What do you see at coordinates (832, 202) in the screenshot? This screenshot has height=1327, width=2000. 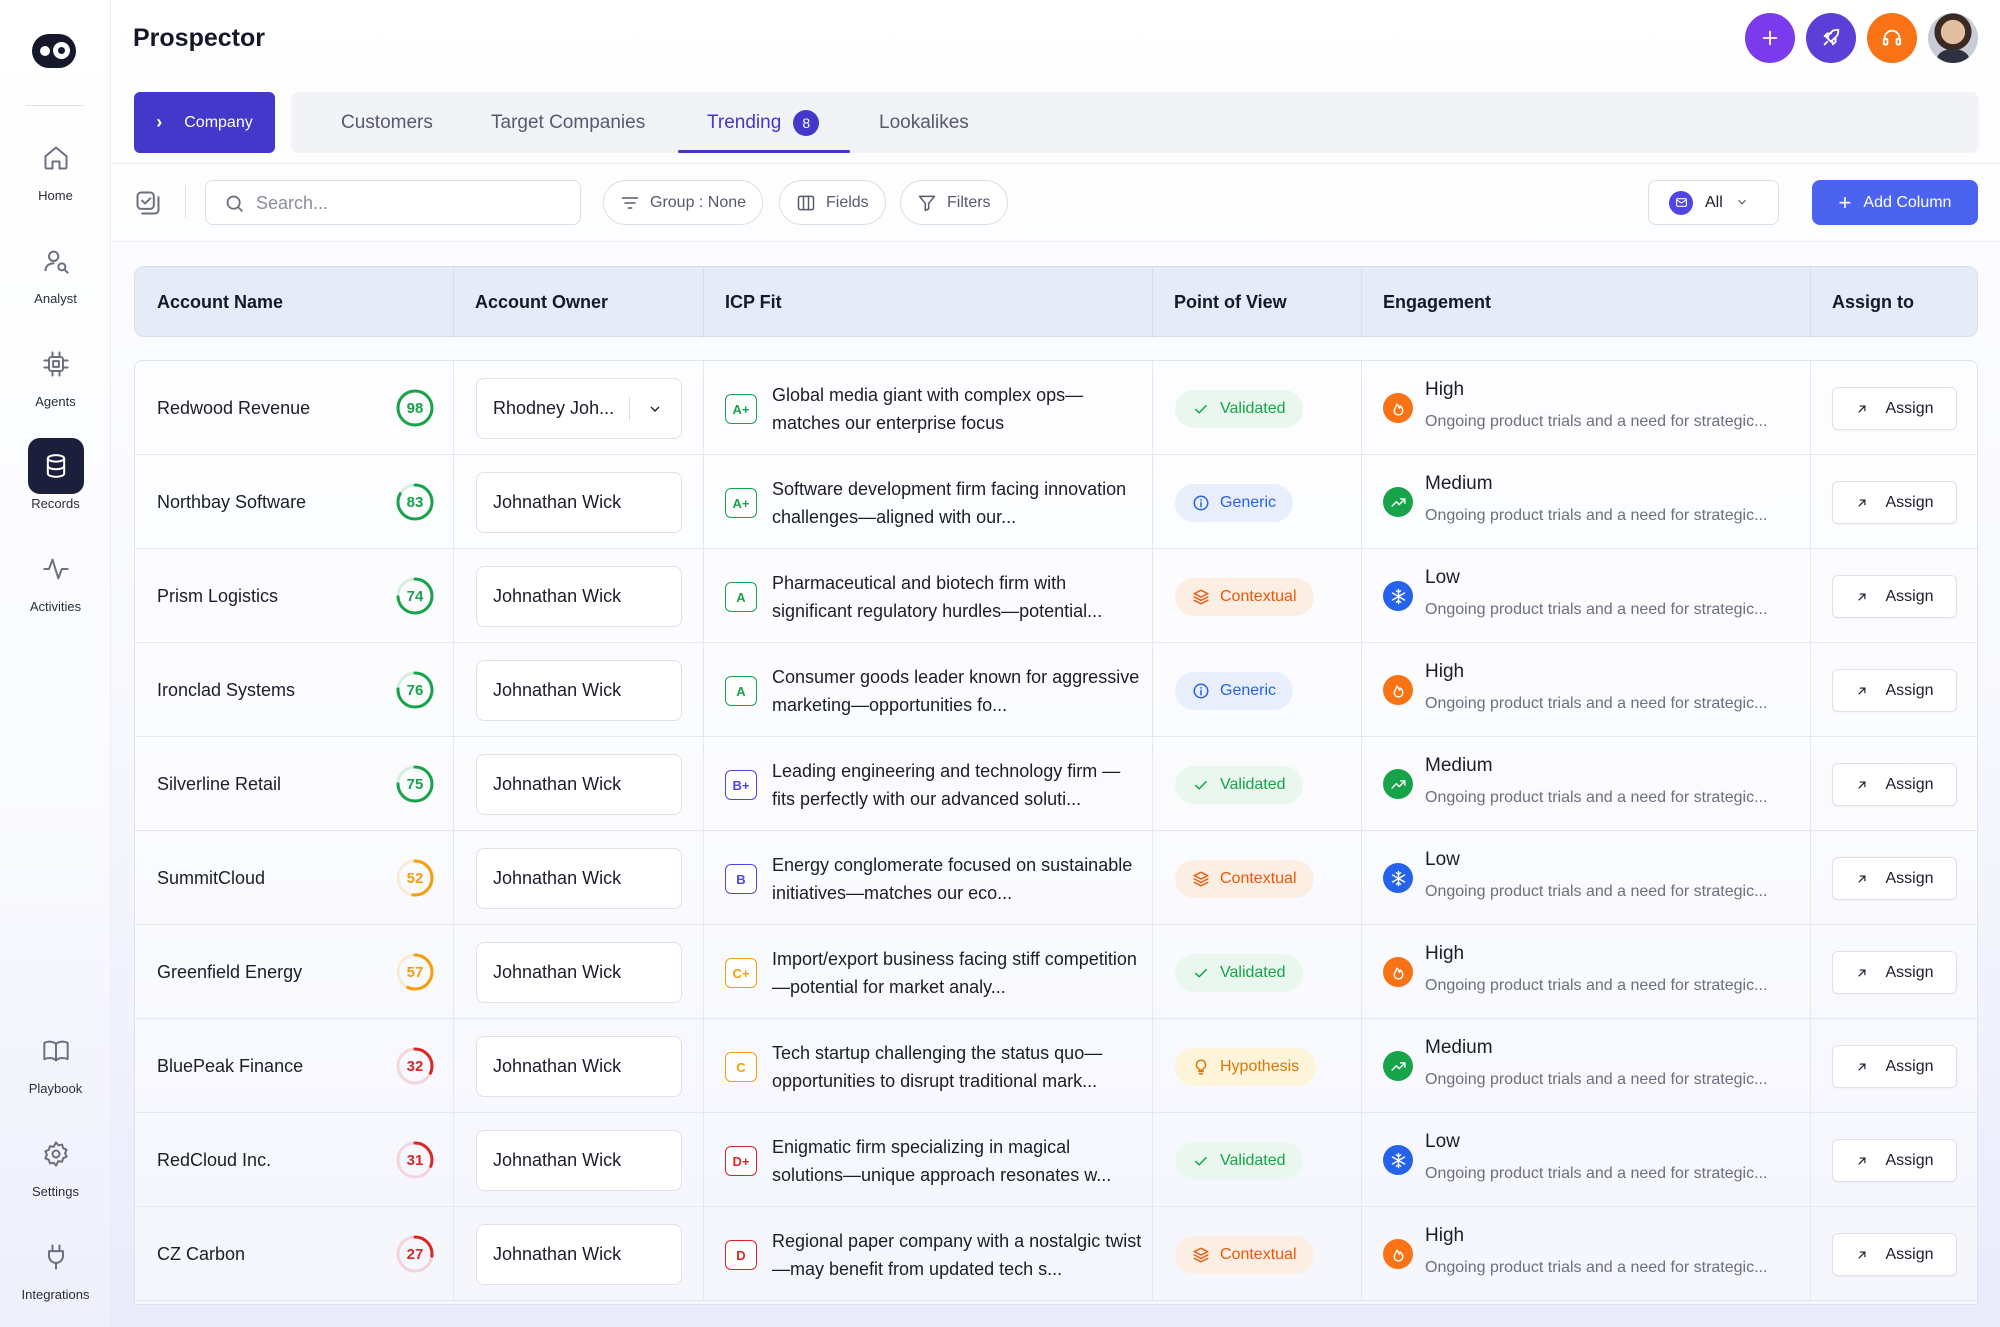 I see `fields-button: Fields` at bounding box center [832, 202].